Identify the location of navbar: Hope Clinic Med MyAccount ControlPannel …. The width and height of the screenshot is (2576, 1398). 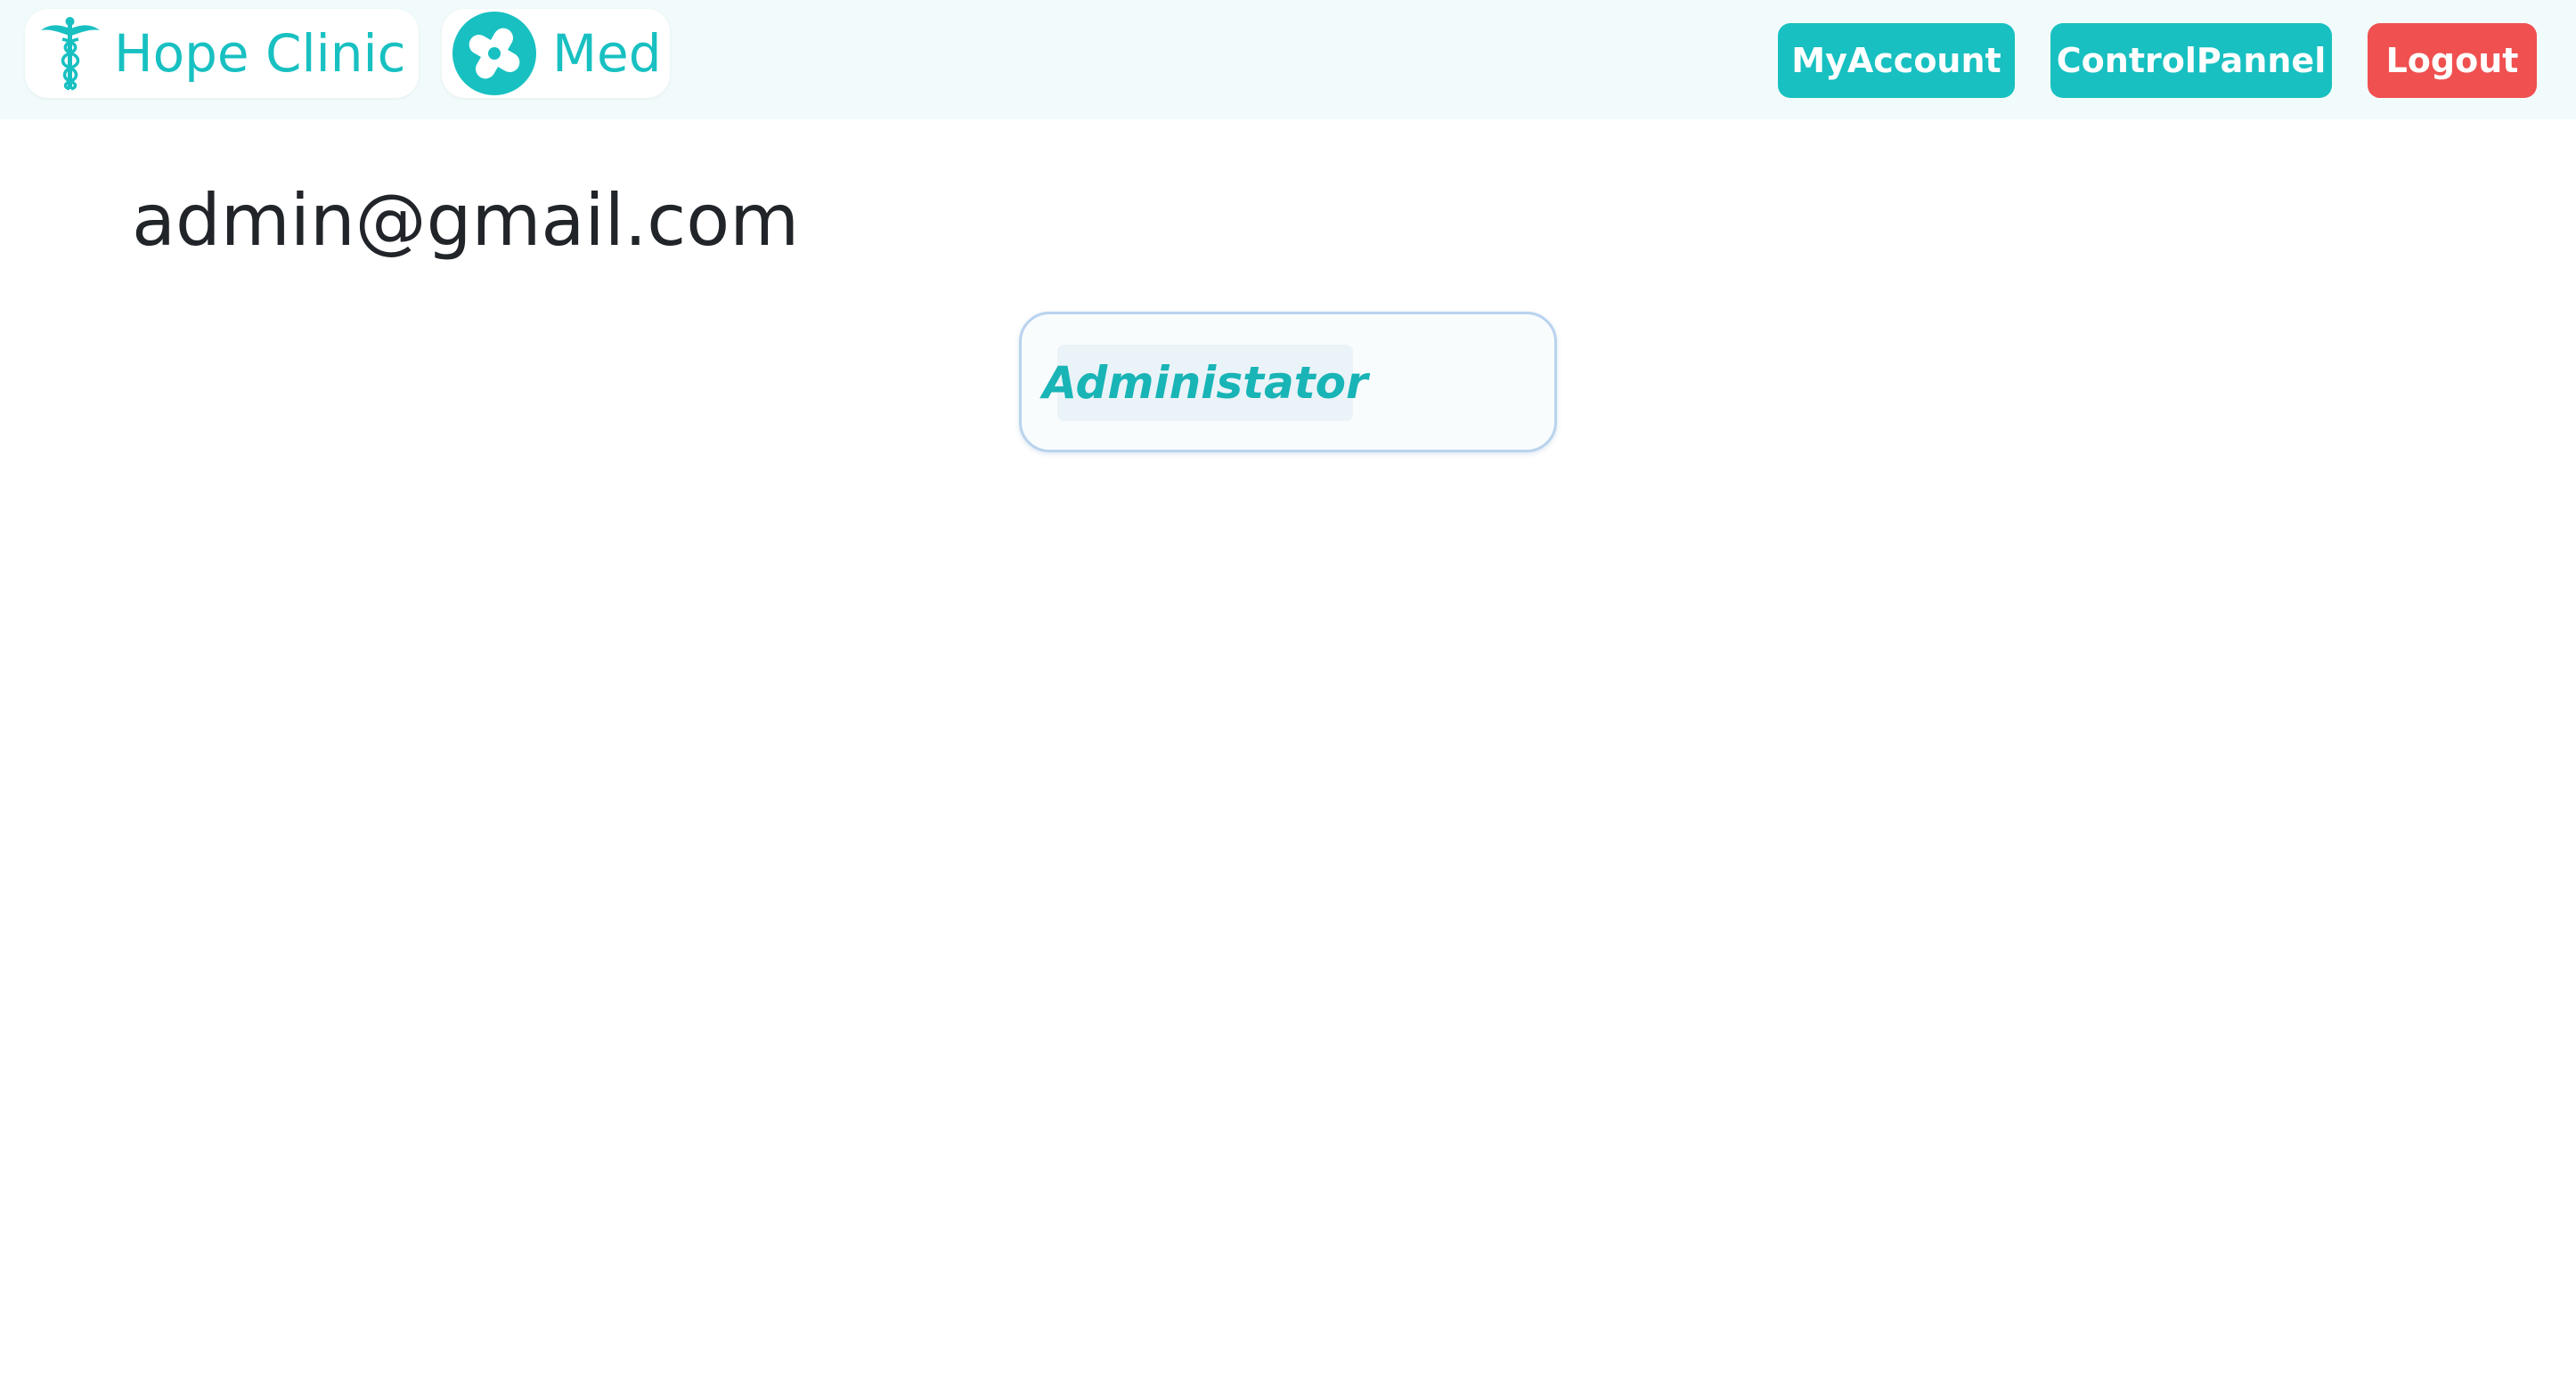
(1288, 59).